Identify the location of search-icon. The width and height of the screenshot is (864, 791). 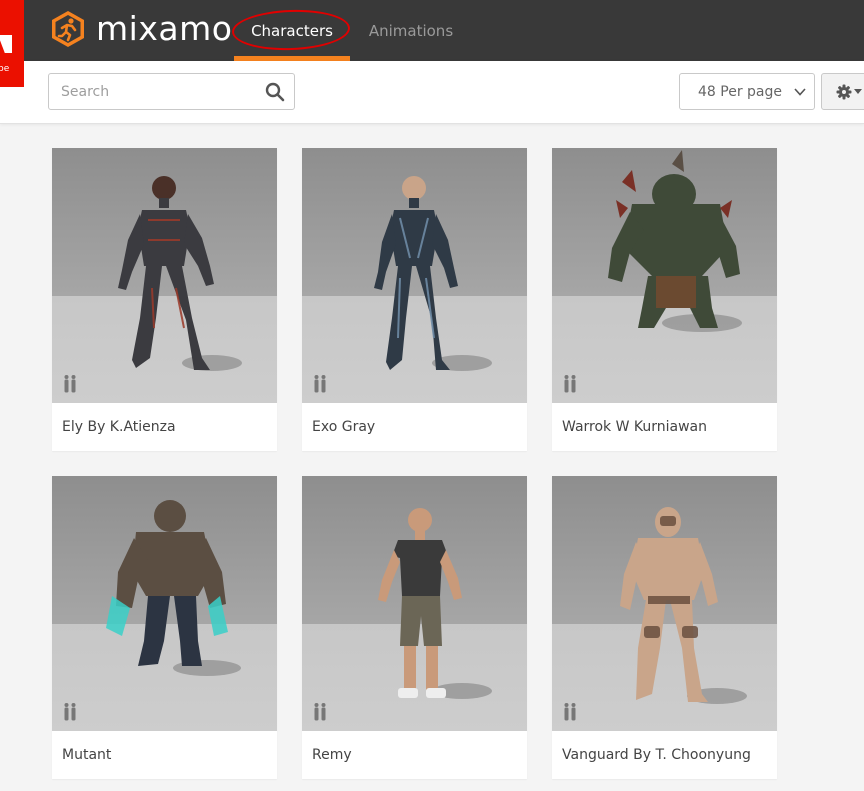
(275, 92).